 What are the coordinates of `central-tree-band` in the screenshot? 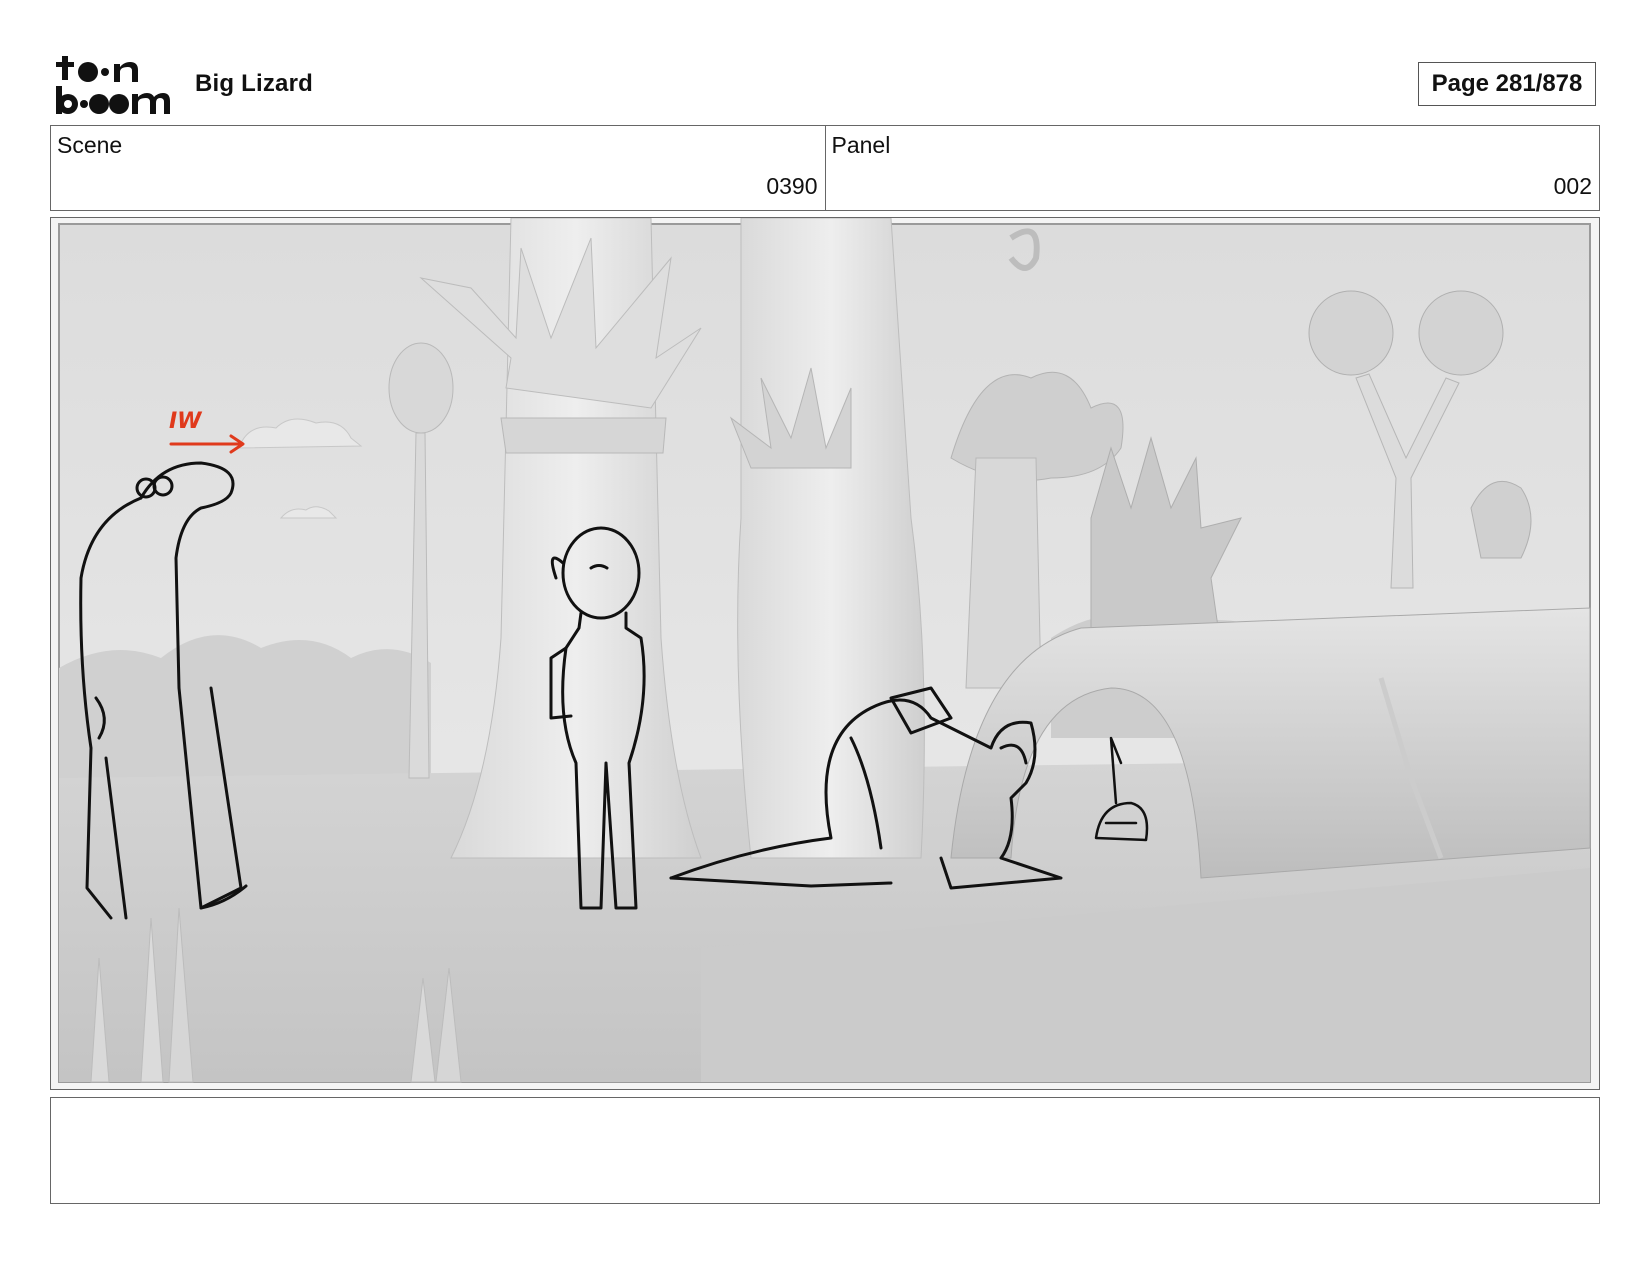 It's located at (583, 435).